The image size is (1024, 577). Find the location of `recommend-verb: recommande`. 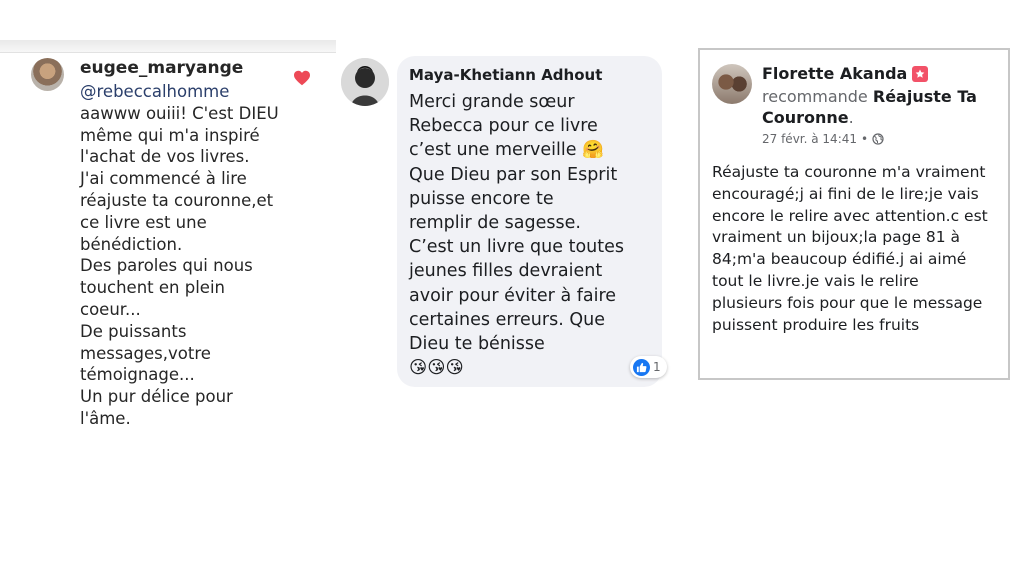

recommend-verb: recommande is located at coordinates (815, 96).